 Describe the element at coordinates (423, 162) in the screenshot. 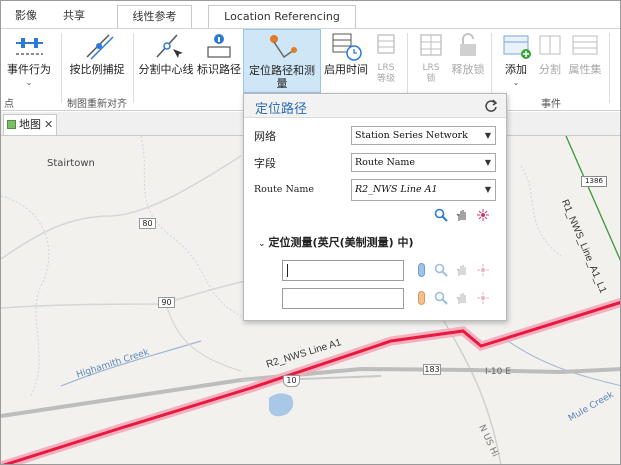

I see `field-select: Route Name ▼` at that location.